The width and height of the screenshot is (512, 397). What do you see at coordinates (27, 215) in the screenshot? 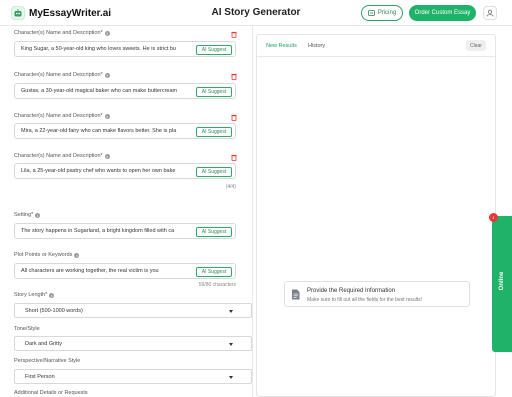
I see `setting-label: Setting* i` at bounding box center [27, 215].